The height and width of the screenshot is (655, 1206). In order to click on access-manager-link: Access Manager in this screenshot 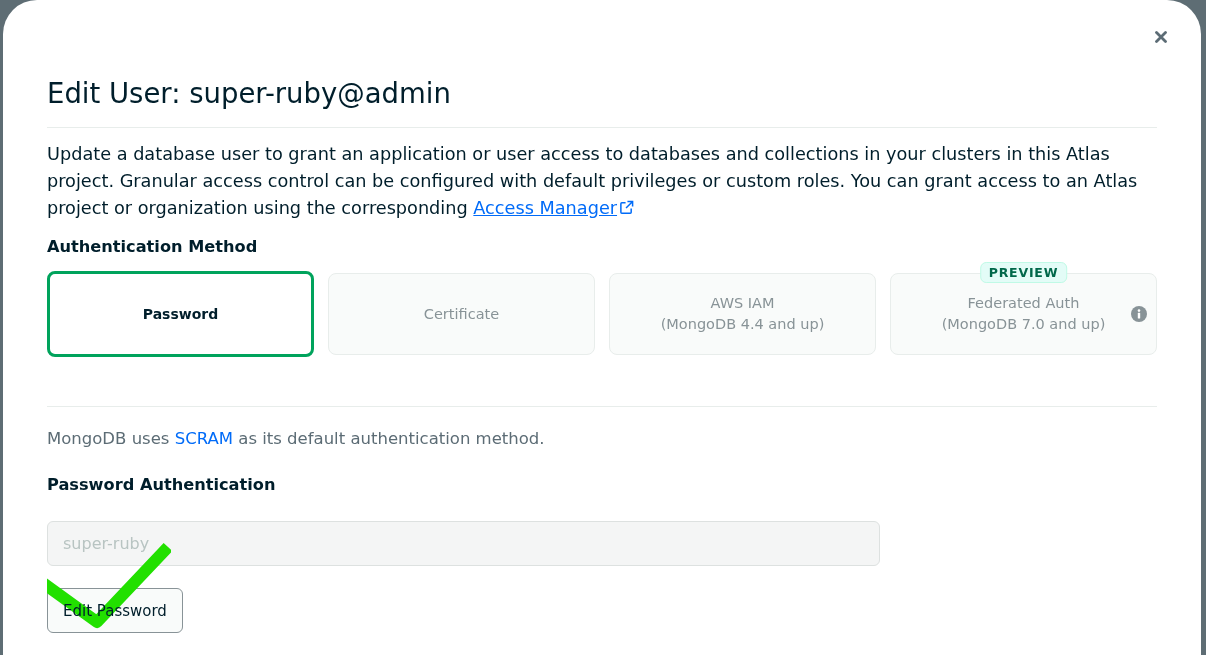, I will do `click(554, 208)`.